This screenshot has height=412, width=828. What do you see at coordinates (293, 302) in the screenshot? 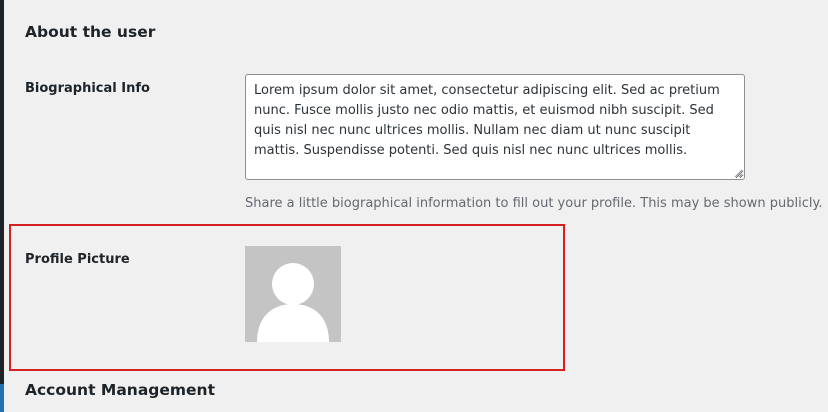
I see `default-user-silhouette-icon` at bounding box center [293, 302].